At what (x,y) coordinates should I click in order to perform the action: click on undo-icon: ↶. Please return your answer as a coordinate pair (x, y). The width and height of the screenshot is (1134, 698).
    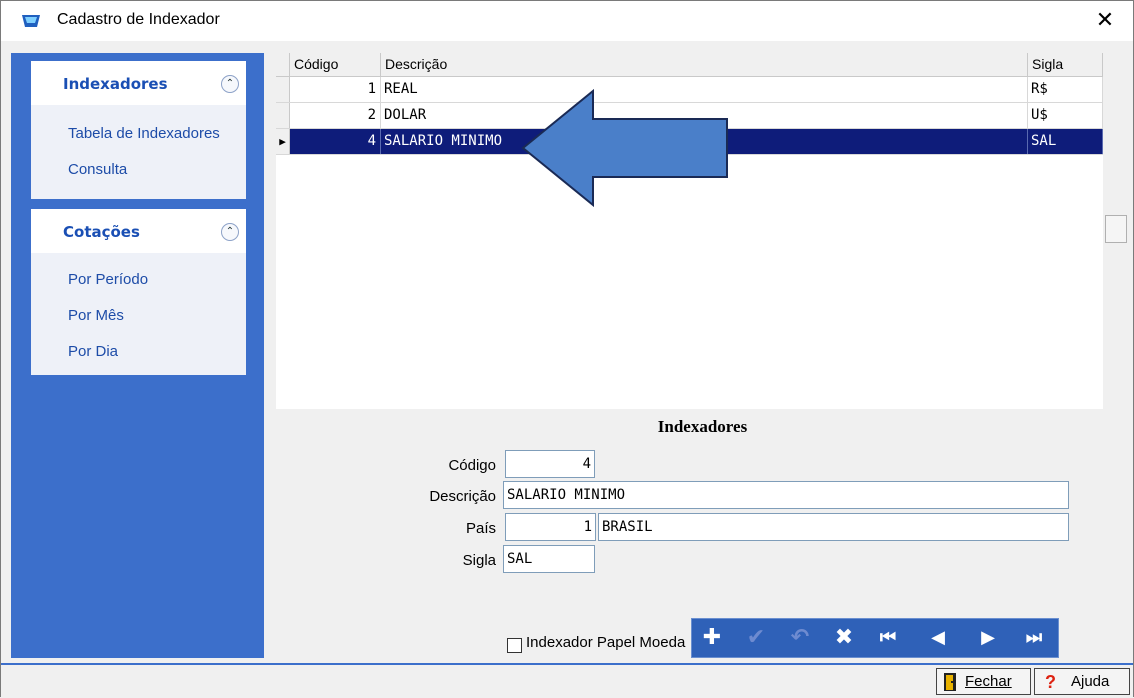
    Looking at the image, I should click on (800, 638).